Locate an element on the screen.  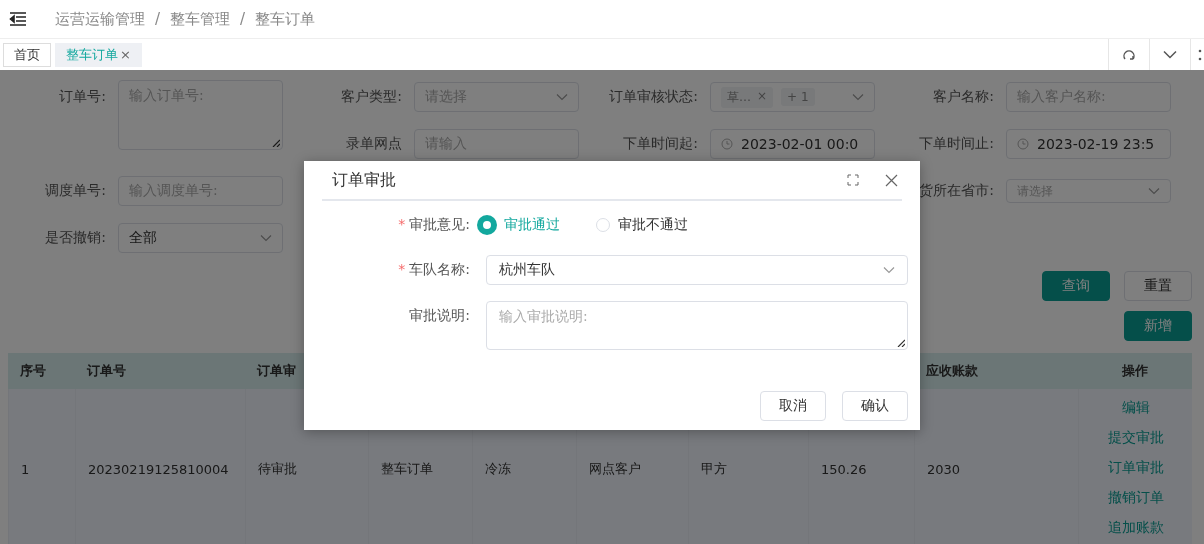
action-link: 提交审批 is located at coordinates (1135, 437).